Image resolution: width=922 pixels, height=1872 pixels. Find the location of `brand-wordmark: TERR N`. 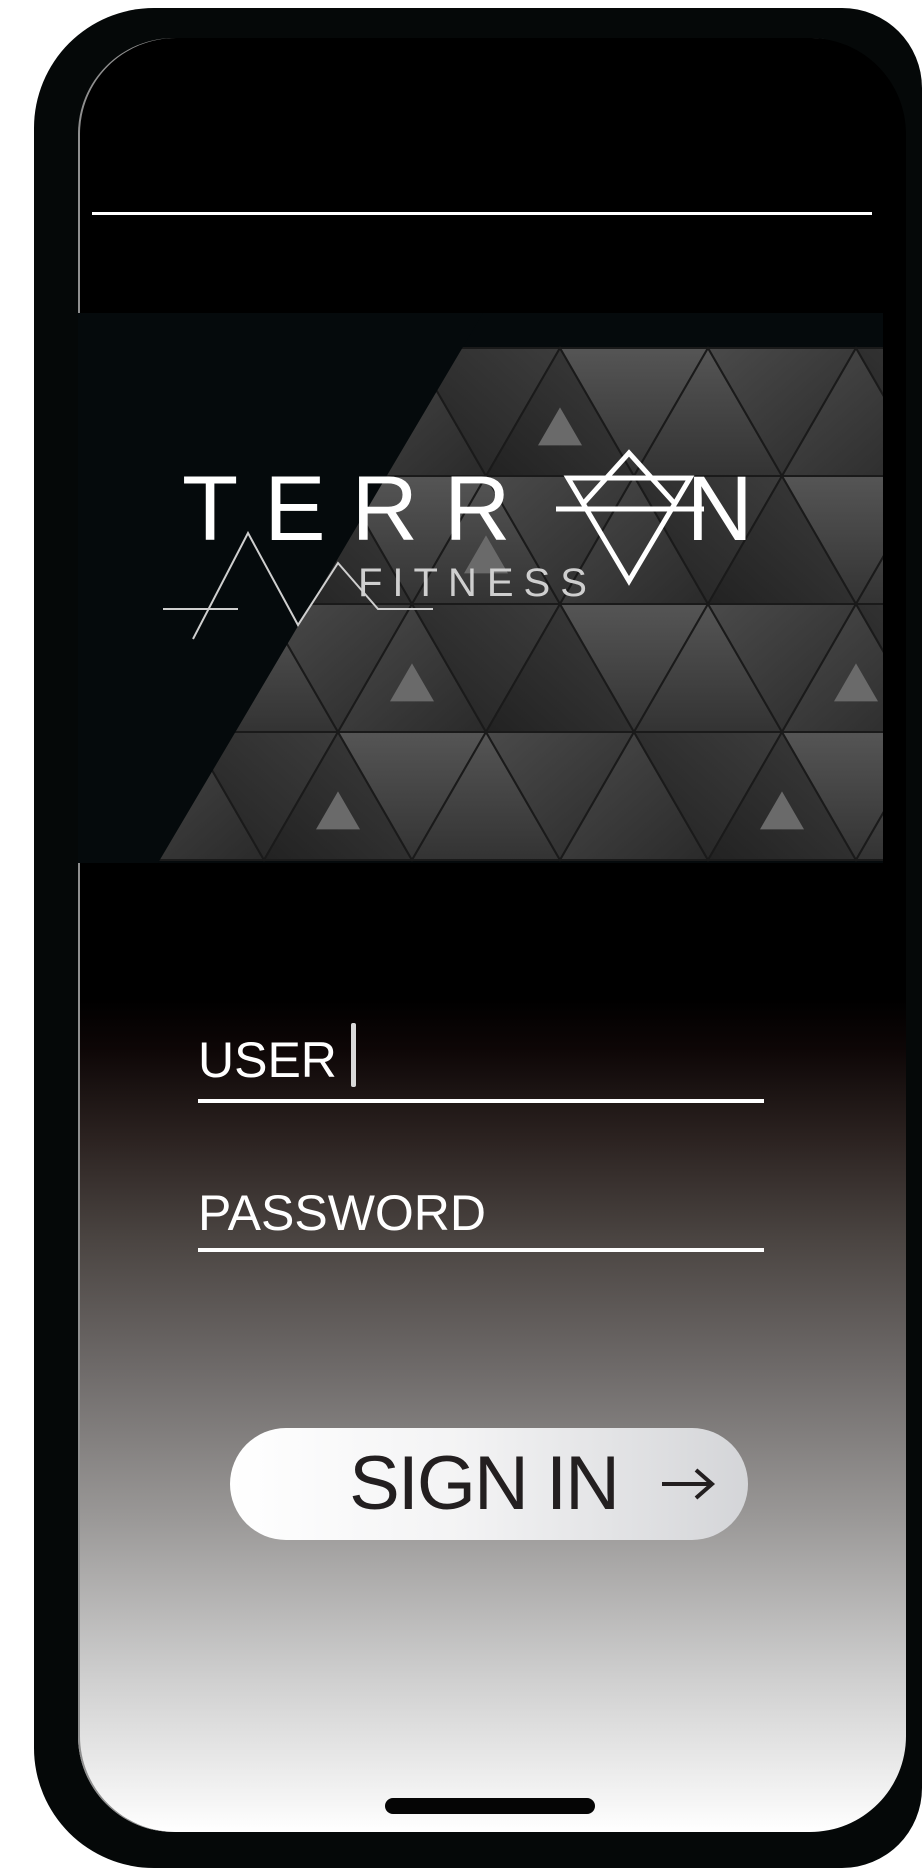

brand-wordmark: TERR N is located at coordinates (480, 509).